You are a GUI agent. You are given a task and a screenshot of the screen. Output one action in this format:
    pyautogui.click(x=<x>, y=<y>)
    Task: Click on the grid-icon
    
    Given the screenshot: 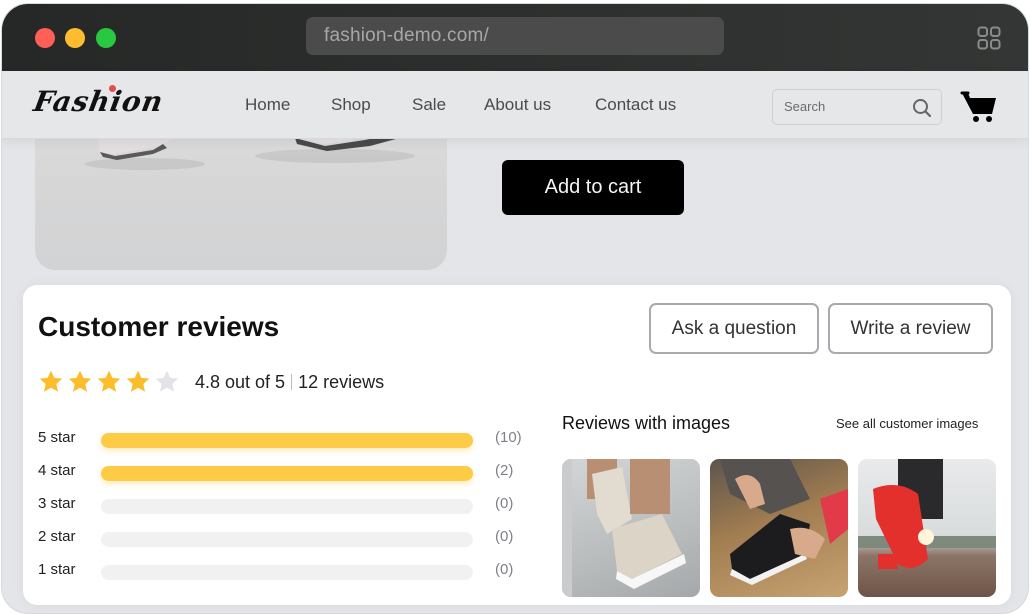 What is the action you would take?
    pyautogui.click(x=989, y=38)
    